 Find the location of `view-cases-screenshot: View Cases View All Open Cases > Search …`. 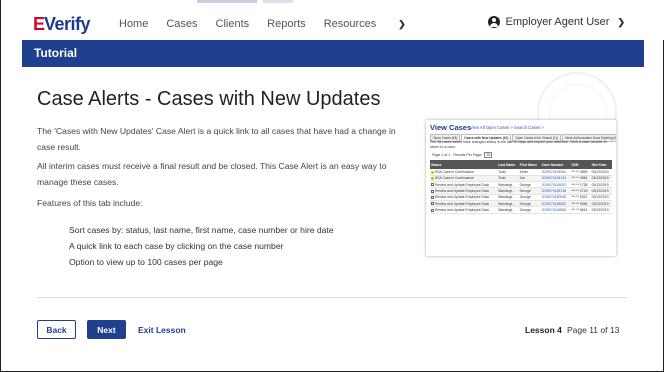

view-cases-screenshot: View Cases View All Open Cases > Search … is located at coordinates (521, 188).